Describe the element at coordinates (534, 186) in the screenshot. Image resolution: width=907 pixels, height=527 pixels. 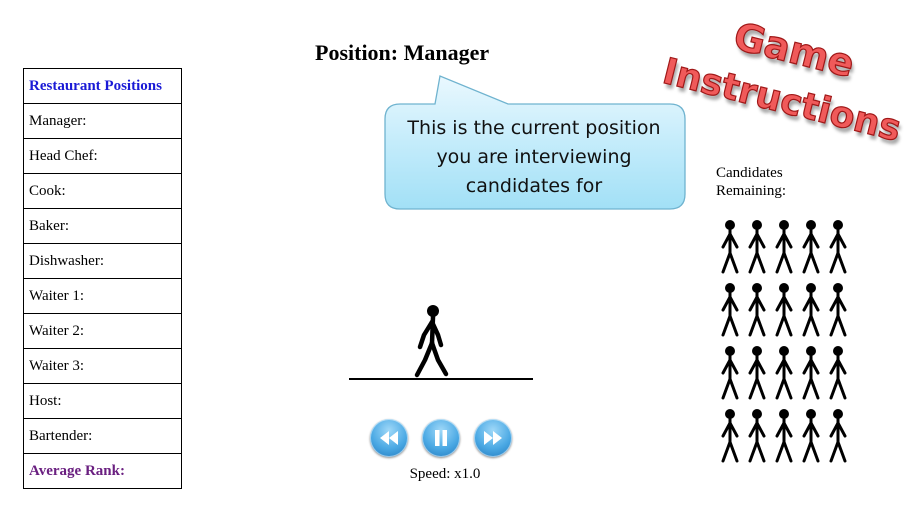
I see `callout-line: candidates for` at that location.